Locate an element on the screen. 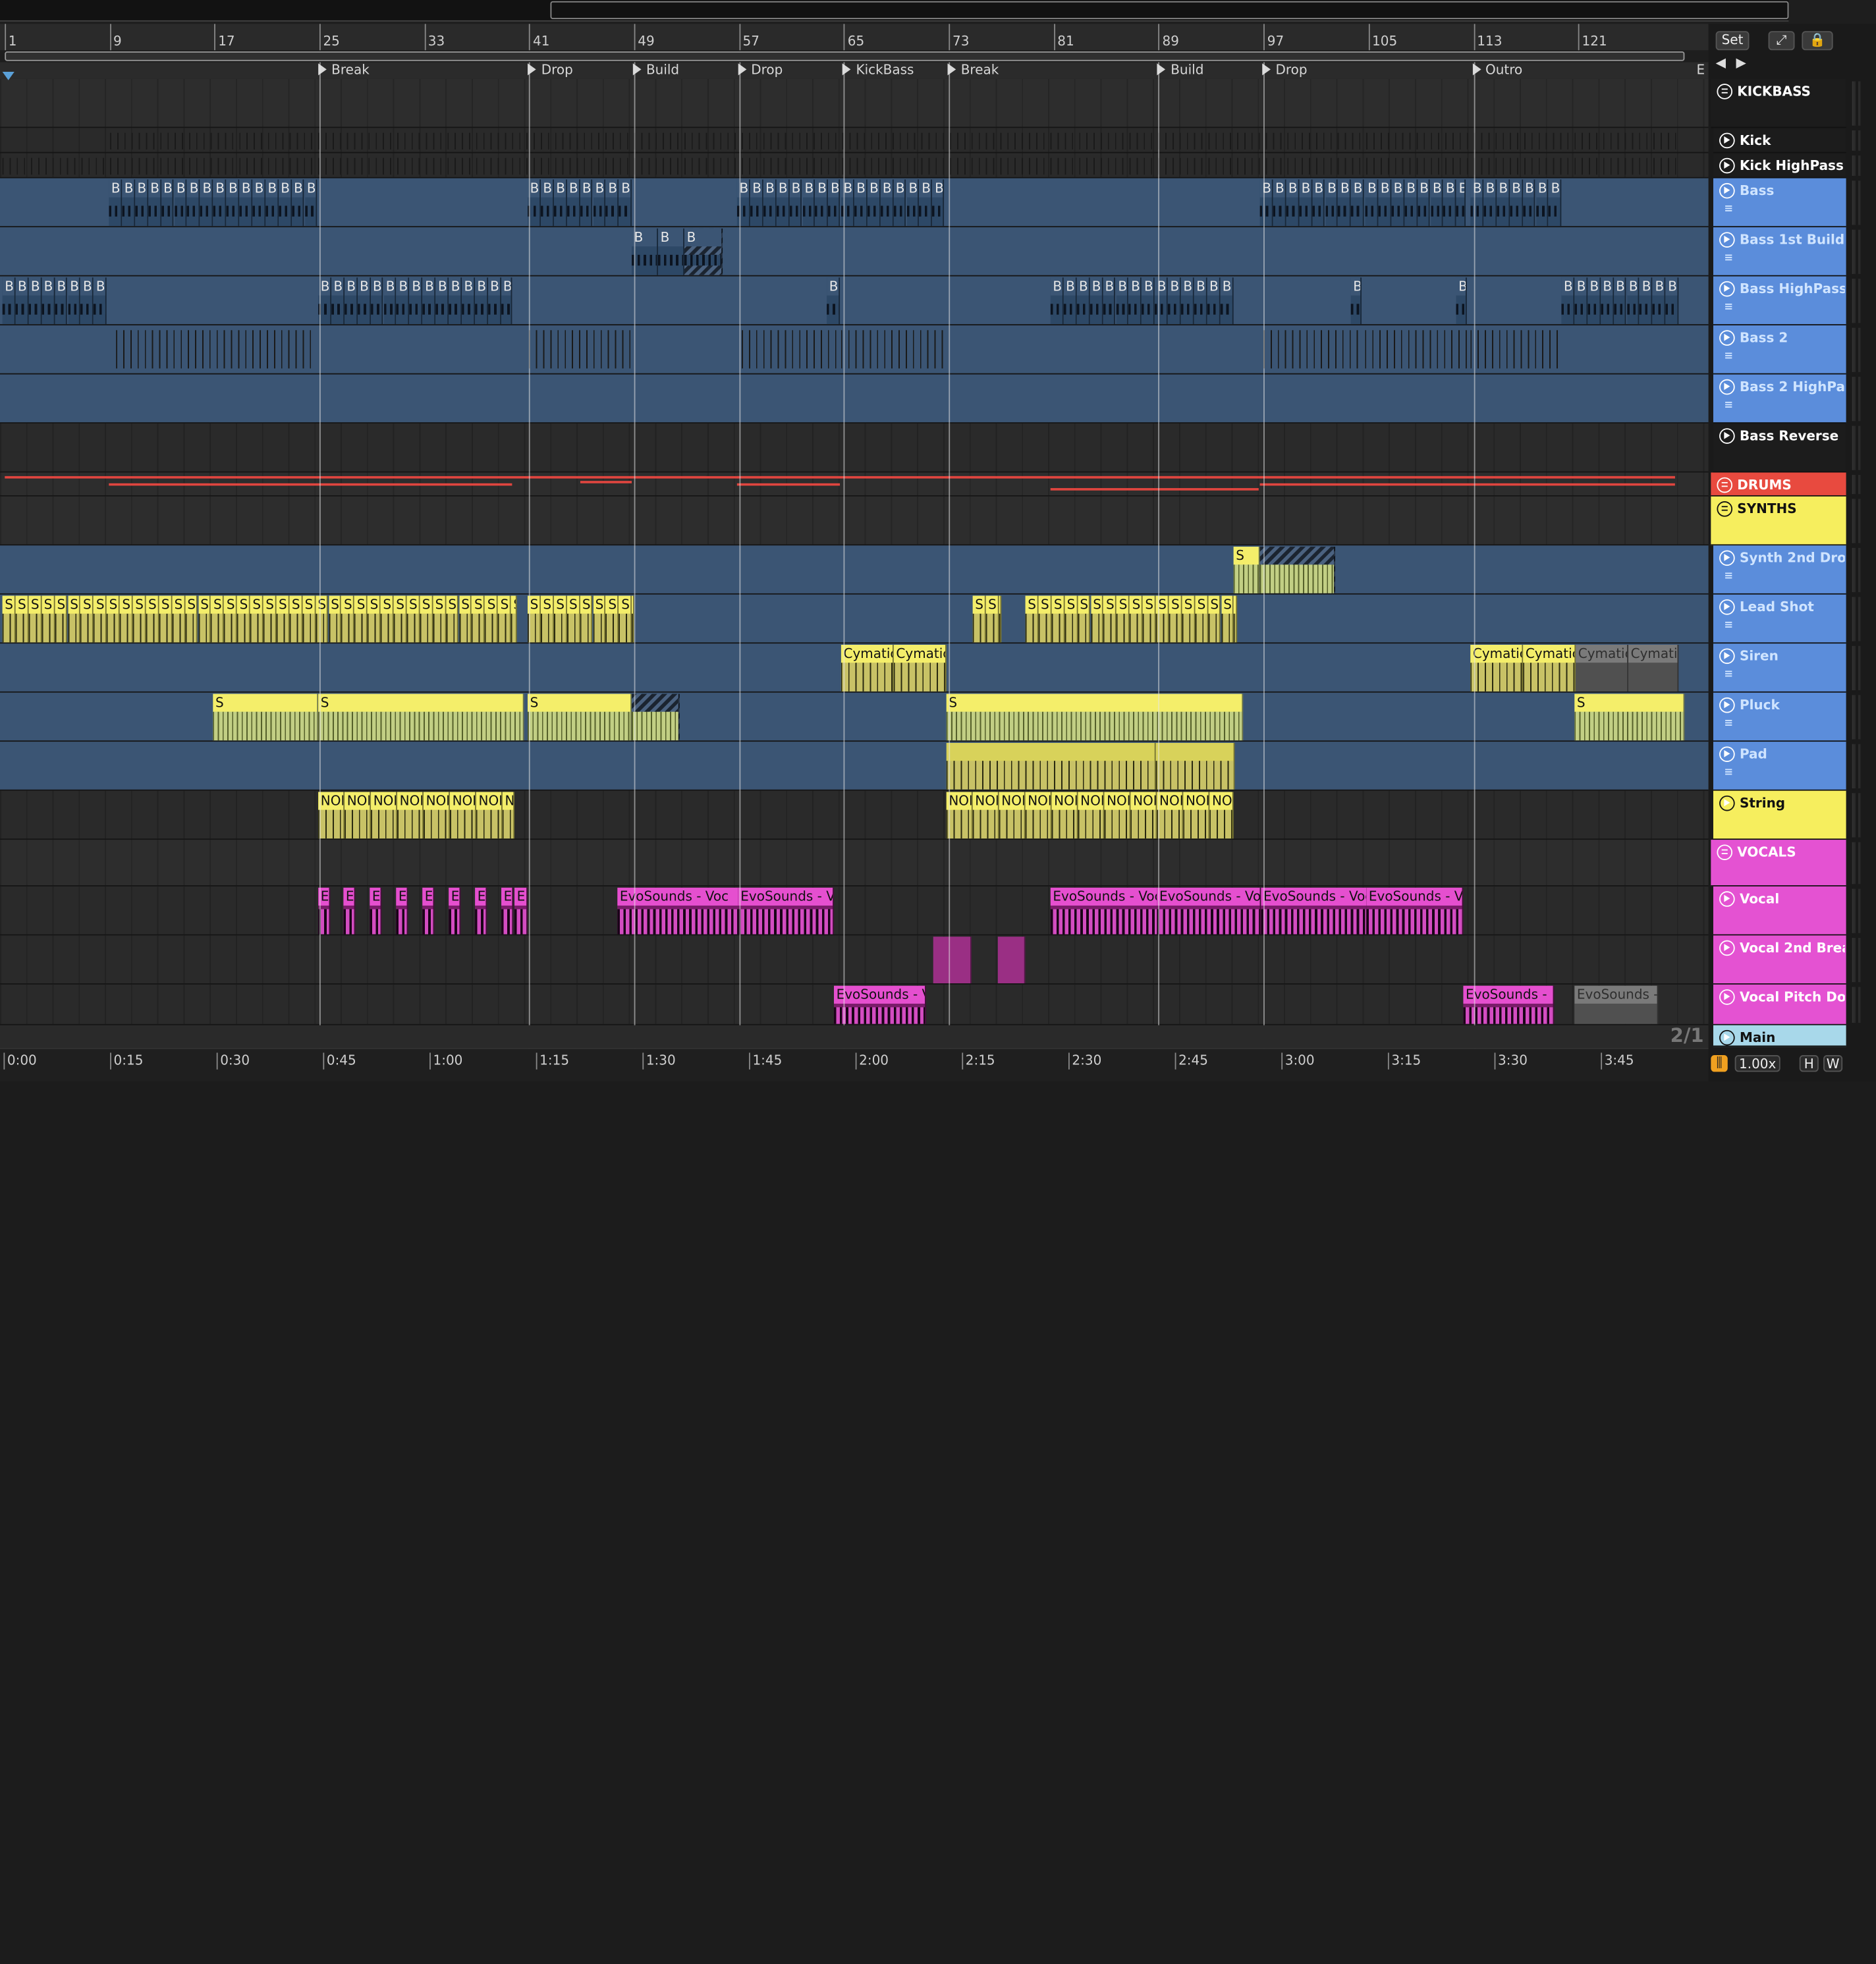 The height and width of the screenshot is (1964, 1876). track-header-synth-2nd-drop: Synth 2nd Drop ≡ is located at coordinates (1779, 570).